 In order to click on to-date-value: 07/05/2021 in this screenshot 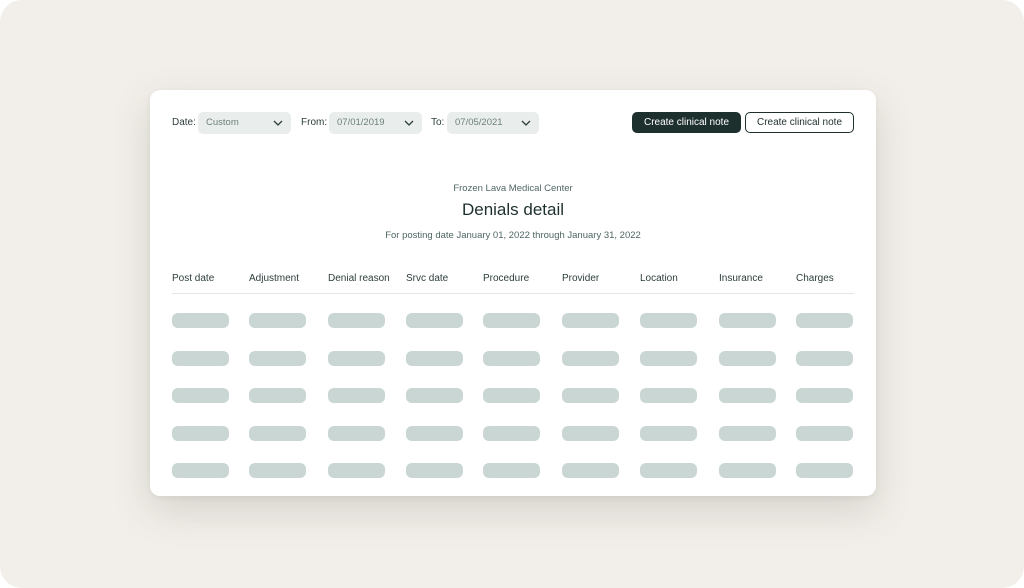, I will do `click(479, 122)`.